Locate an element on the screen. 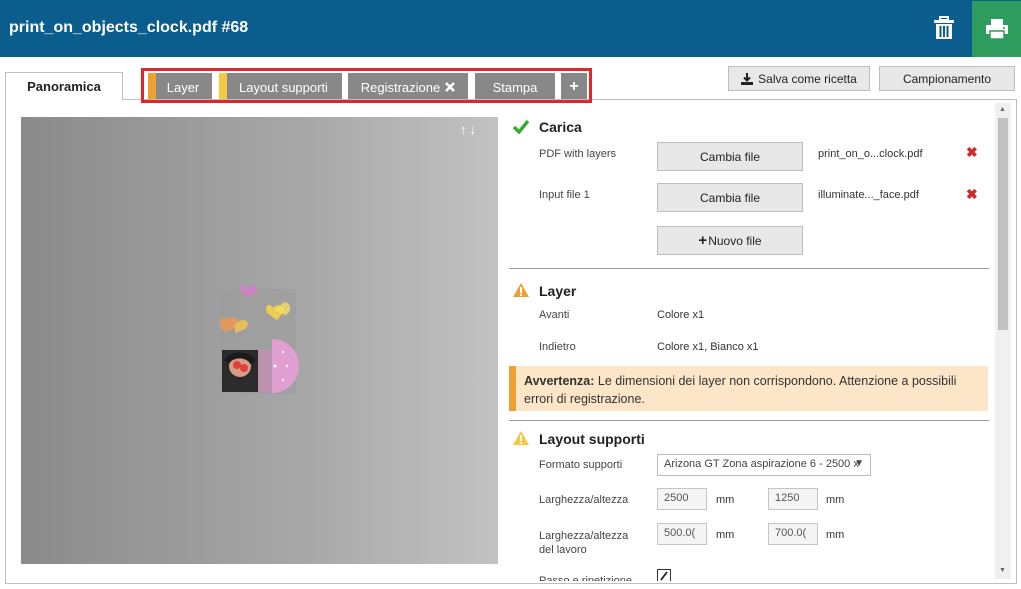  layout-title: Layout supporti is located at coordinates (592, 439).